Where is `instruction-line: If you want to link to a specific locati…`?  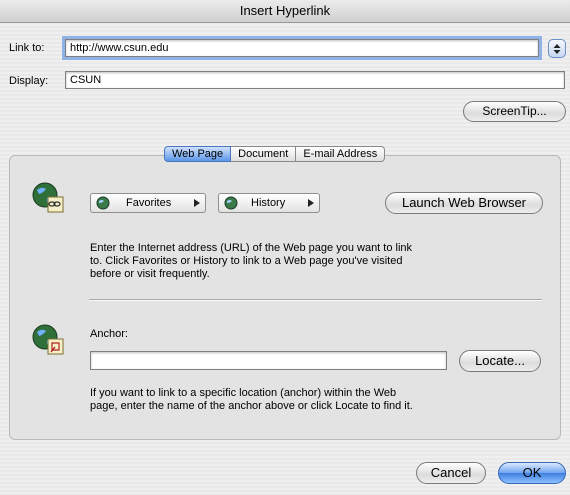 instruction-line: If you want to link to a specific locati… is located at coordinates (243, 393).